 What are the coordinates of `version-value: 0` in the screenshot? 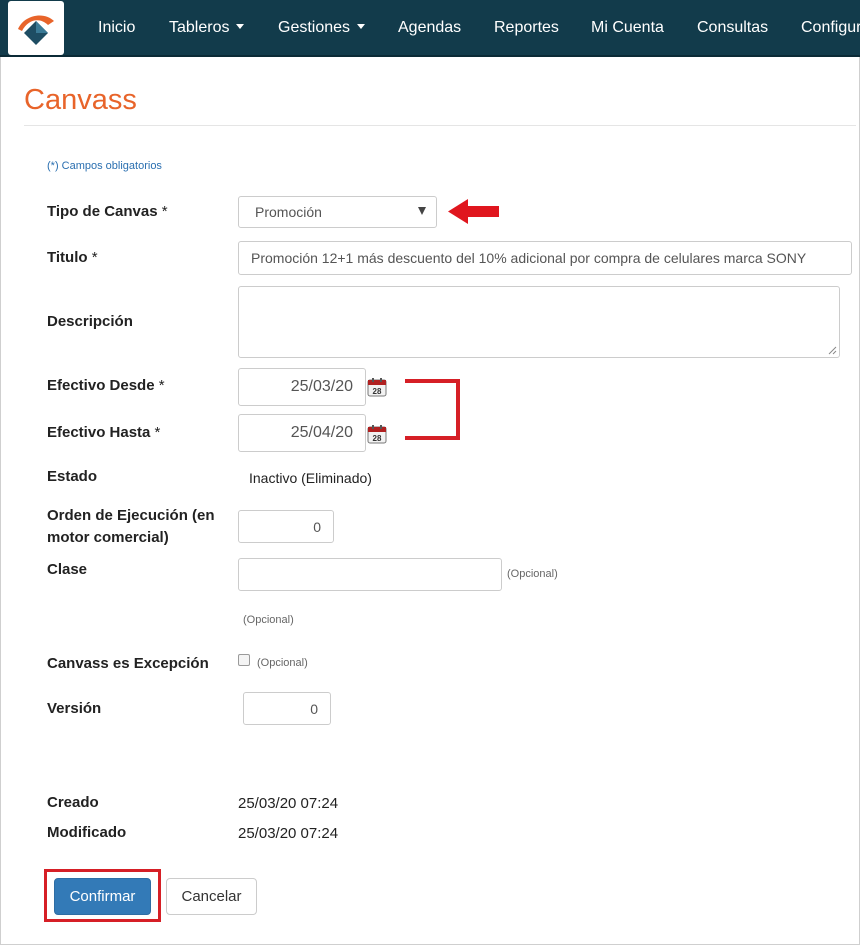 It's located at (314, 708).